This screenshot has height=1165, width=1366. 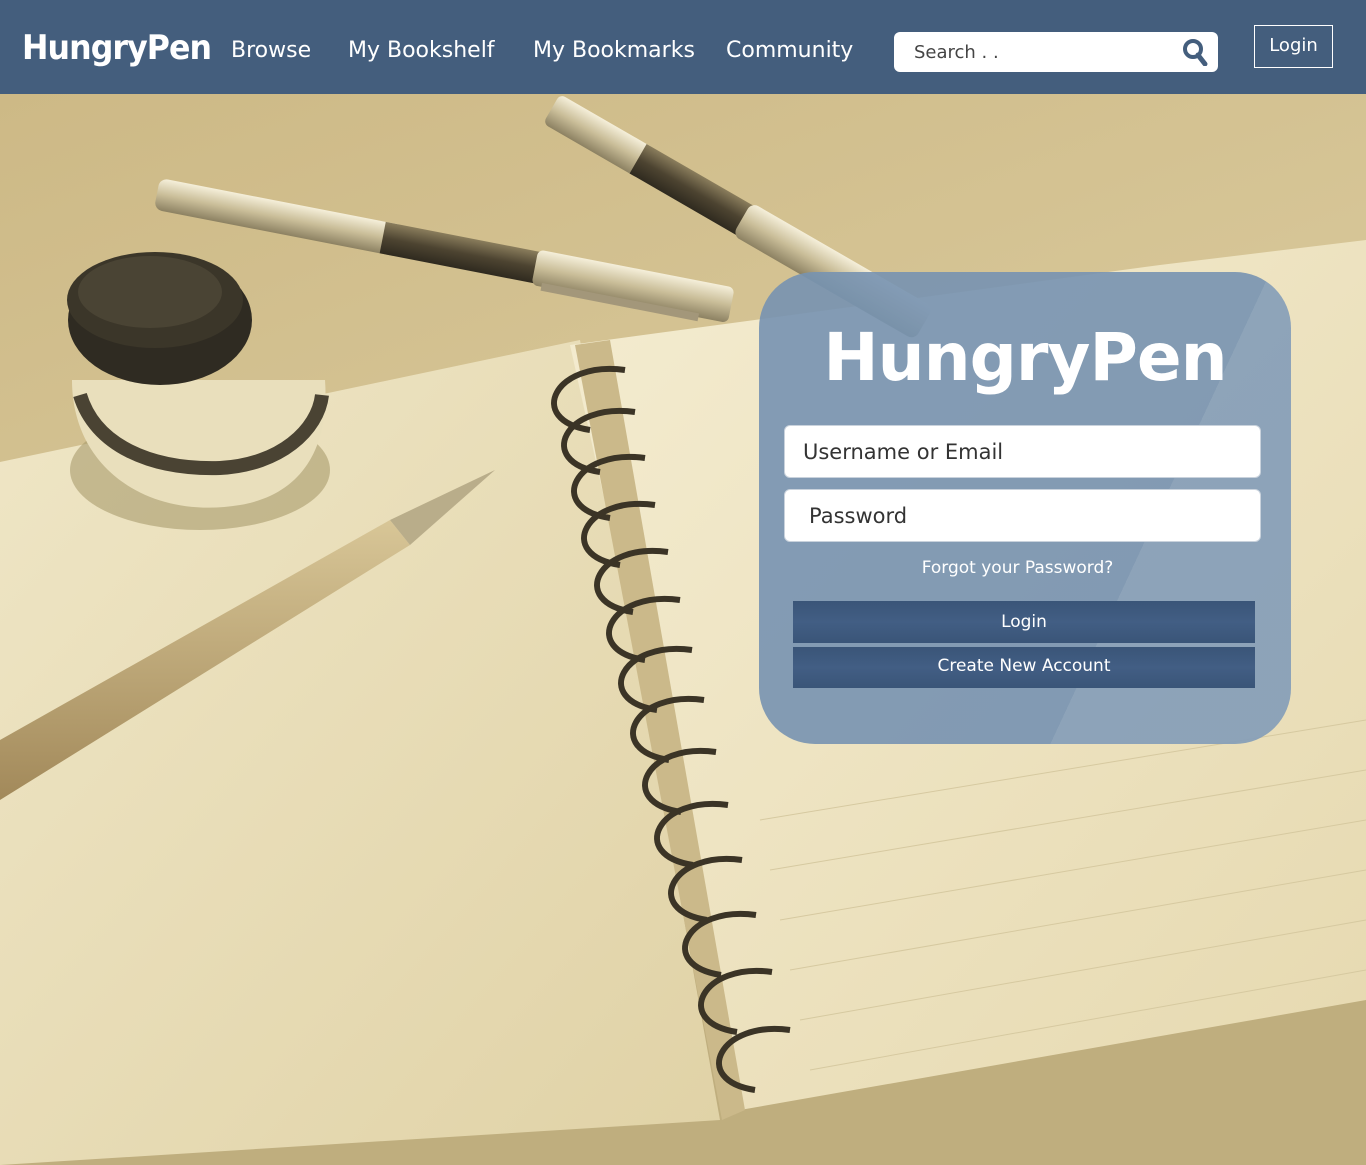 What do you see at coordinates (117, 48) in the screenshot?
I see `brand-logo: HungryPen` at bounding box center [117, 48].